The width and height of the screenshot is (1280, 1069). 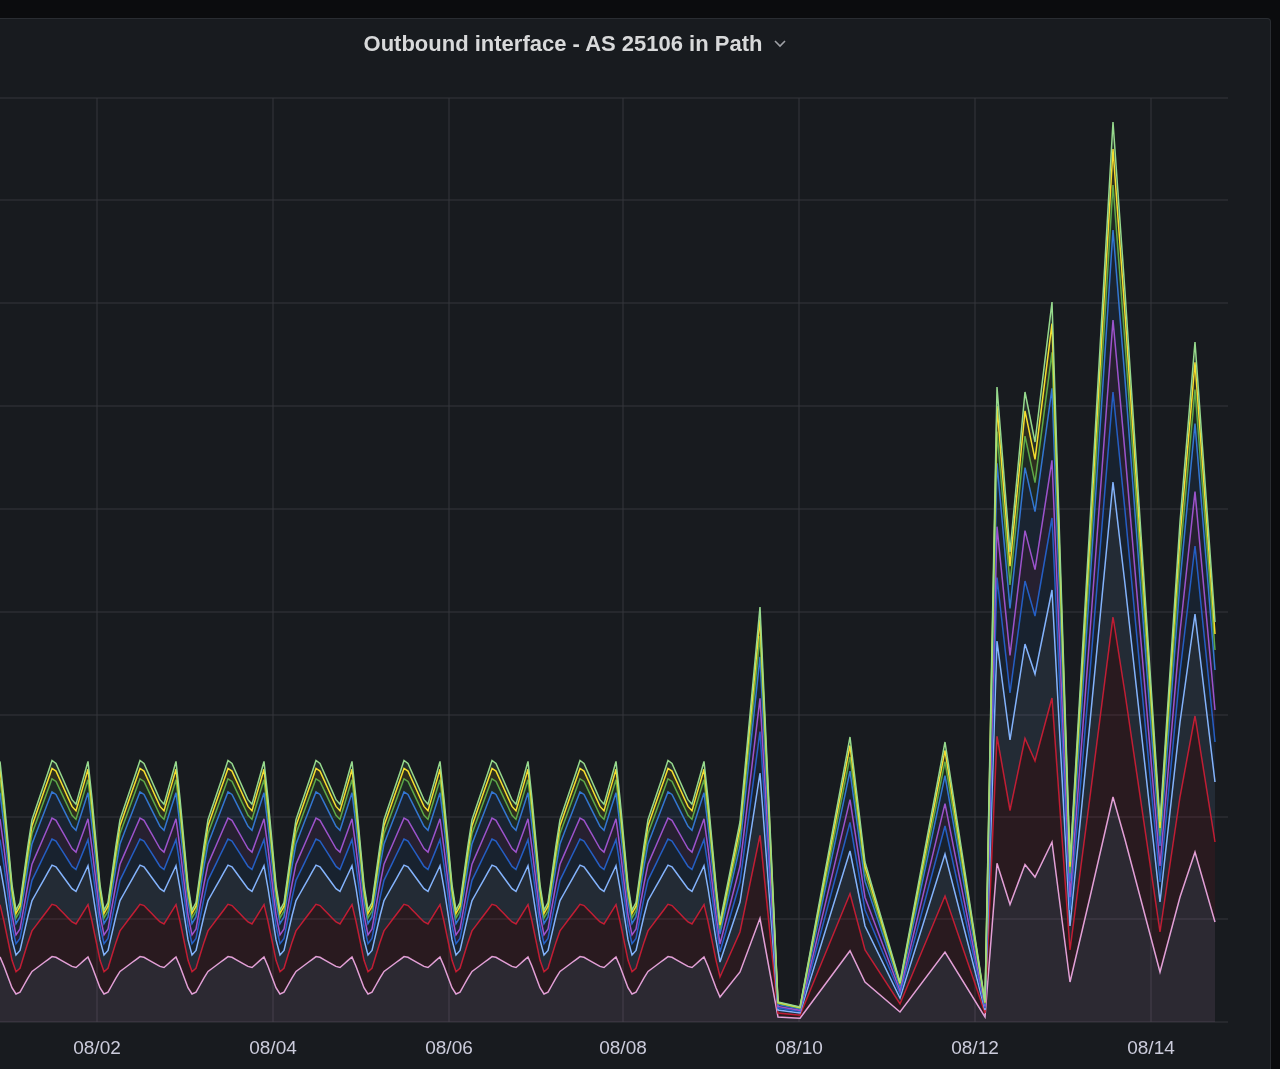 I want to click on axis-label: 08/08, so click(x=623, y=1047).